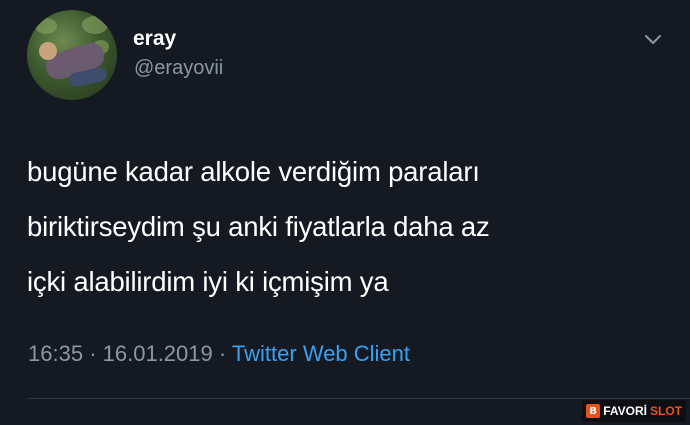  What do you see at coordinates (625, 411) in the screenshot?
I see `watermark-text: FAVORİ` at bounding box center [625, 411].